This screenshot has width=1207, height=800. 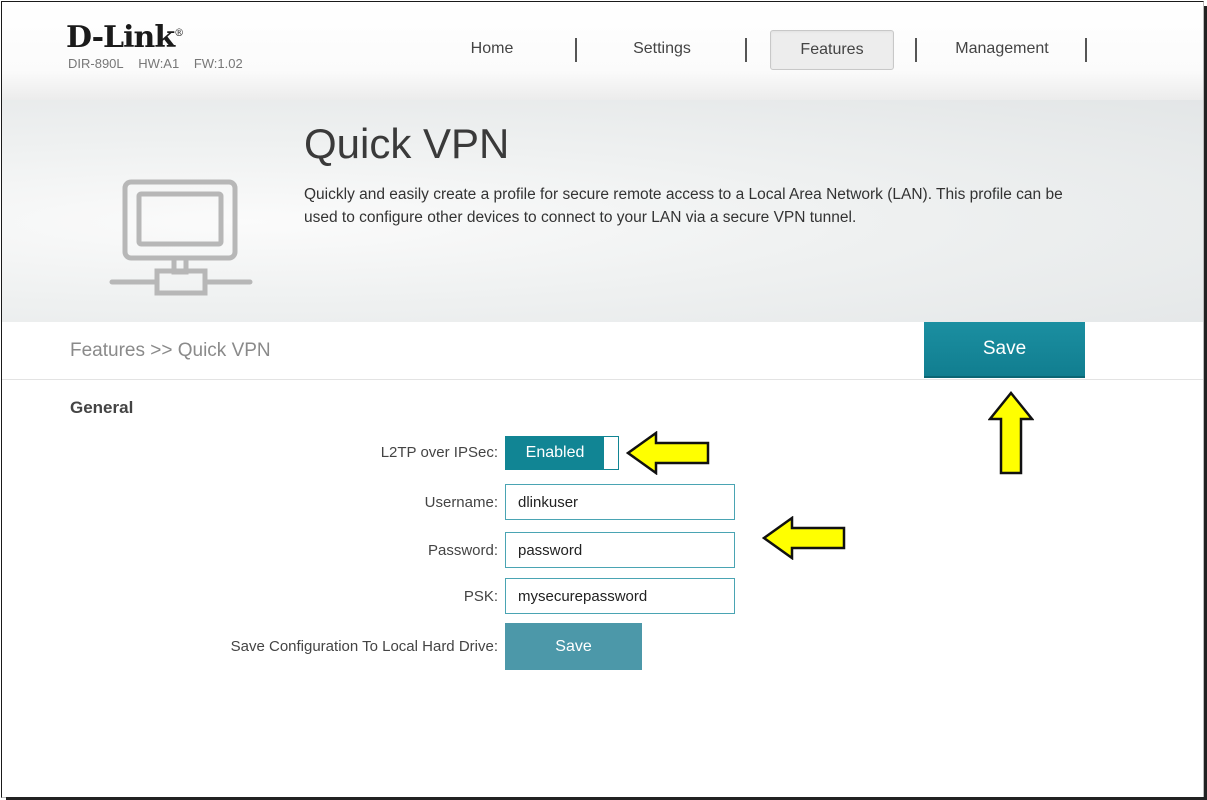 What do you see at coordinates (439, 452) in the screenshot?
I see `l2tp-label: L2TP over IPSec:` at bounding box center [439, 452].